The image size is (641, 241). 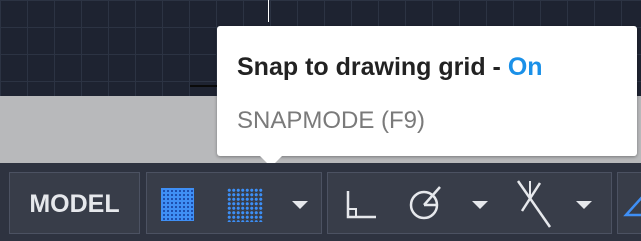 What do you see at coordinates (361, 205) in the screenshot?
I see `ortho-mode-icon` at bounding box center [361, 205].